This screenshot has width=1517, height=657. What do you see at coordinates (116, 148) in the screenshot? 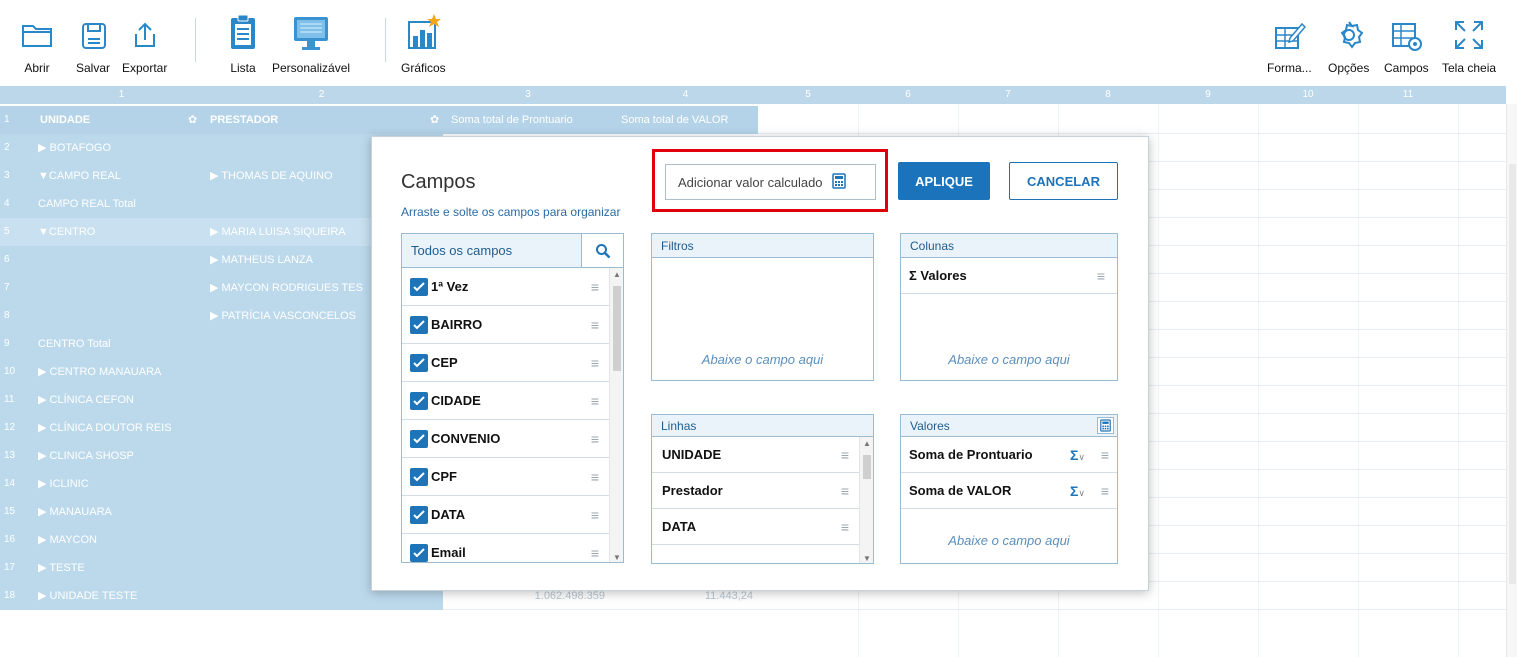
I see `unidade-cell: ▶ BOTAFOGO` at bounding box center [116, 148].